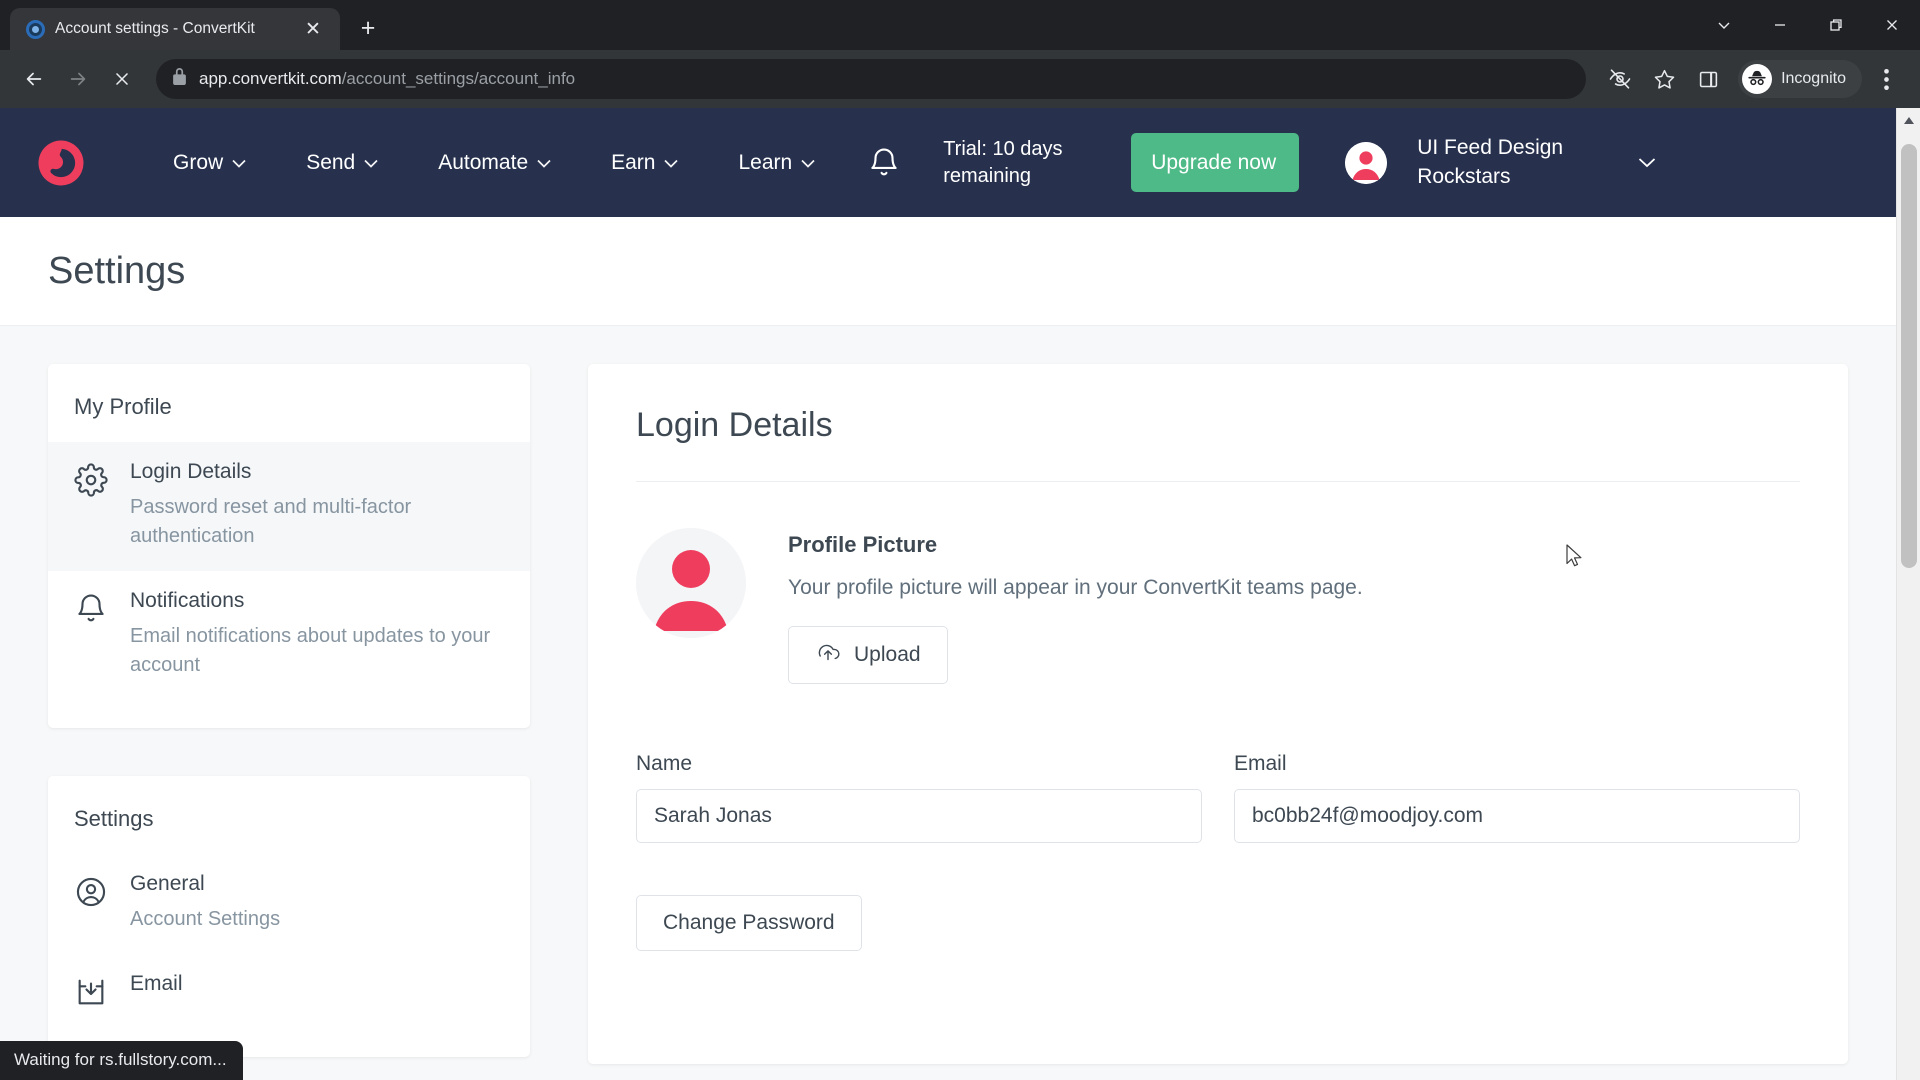 The height and width of the screenshot is (1080, 1920). What do you see at coordinates (1664, 79) in the screenshot?
I see `star-icon` at bounding box center [1664, 79].